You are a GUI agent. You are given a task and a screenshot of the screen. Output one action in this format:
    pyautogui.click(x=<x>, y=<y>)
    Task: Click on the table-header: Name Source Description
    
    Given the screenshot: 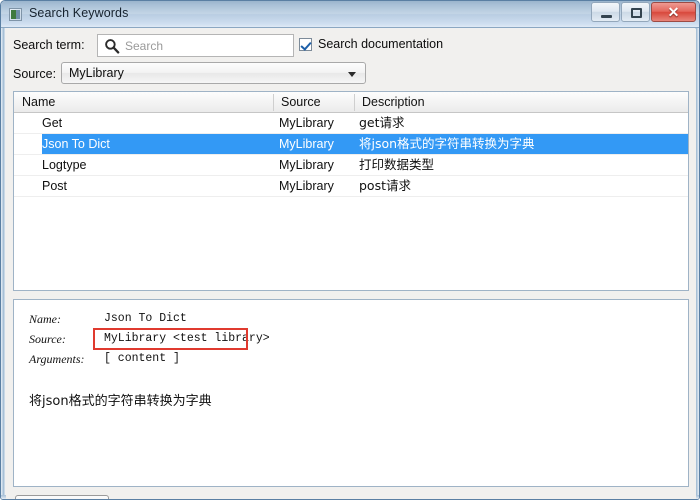 What is the action you would take?
    pyautogui.click(x=351, y=102)
    